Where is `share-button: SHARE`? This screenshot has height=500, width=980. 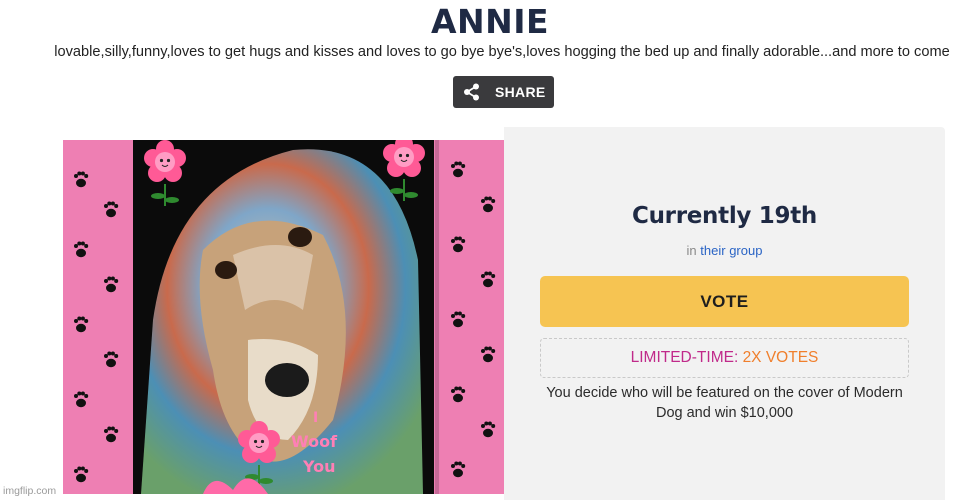
share-button: SHARE is located at coordinates (503, 92).